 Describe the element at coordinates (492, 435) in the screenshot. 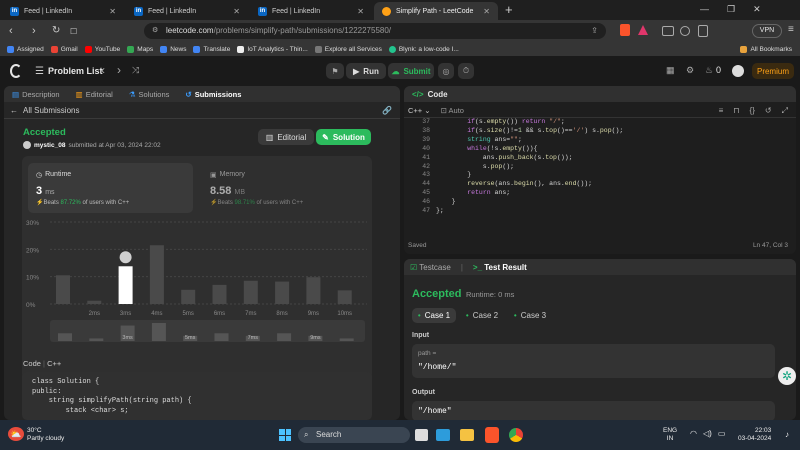

I see `brave-browser-icon` at that location.